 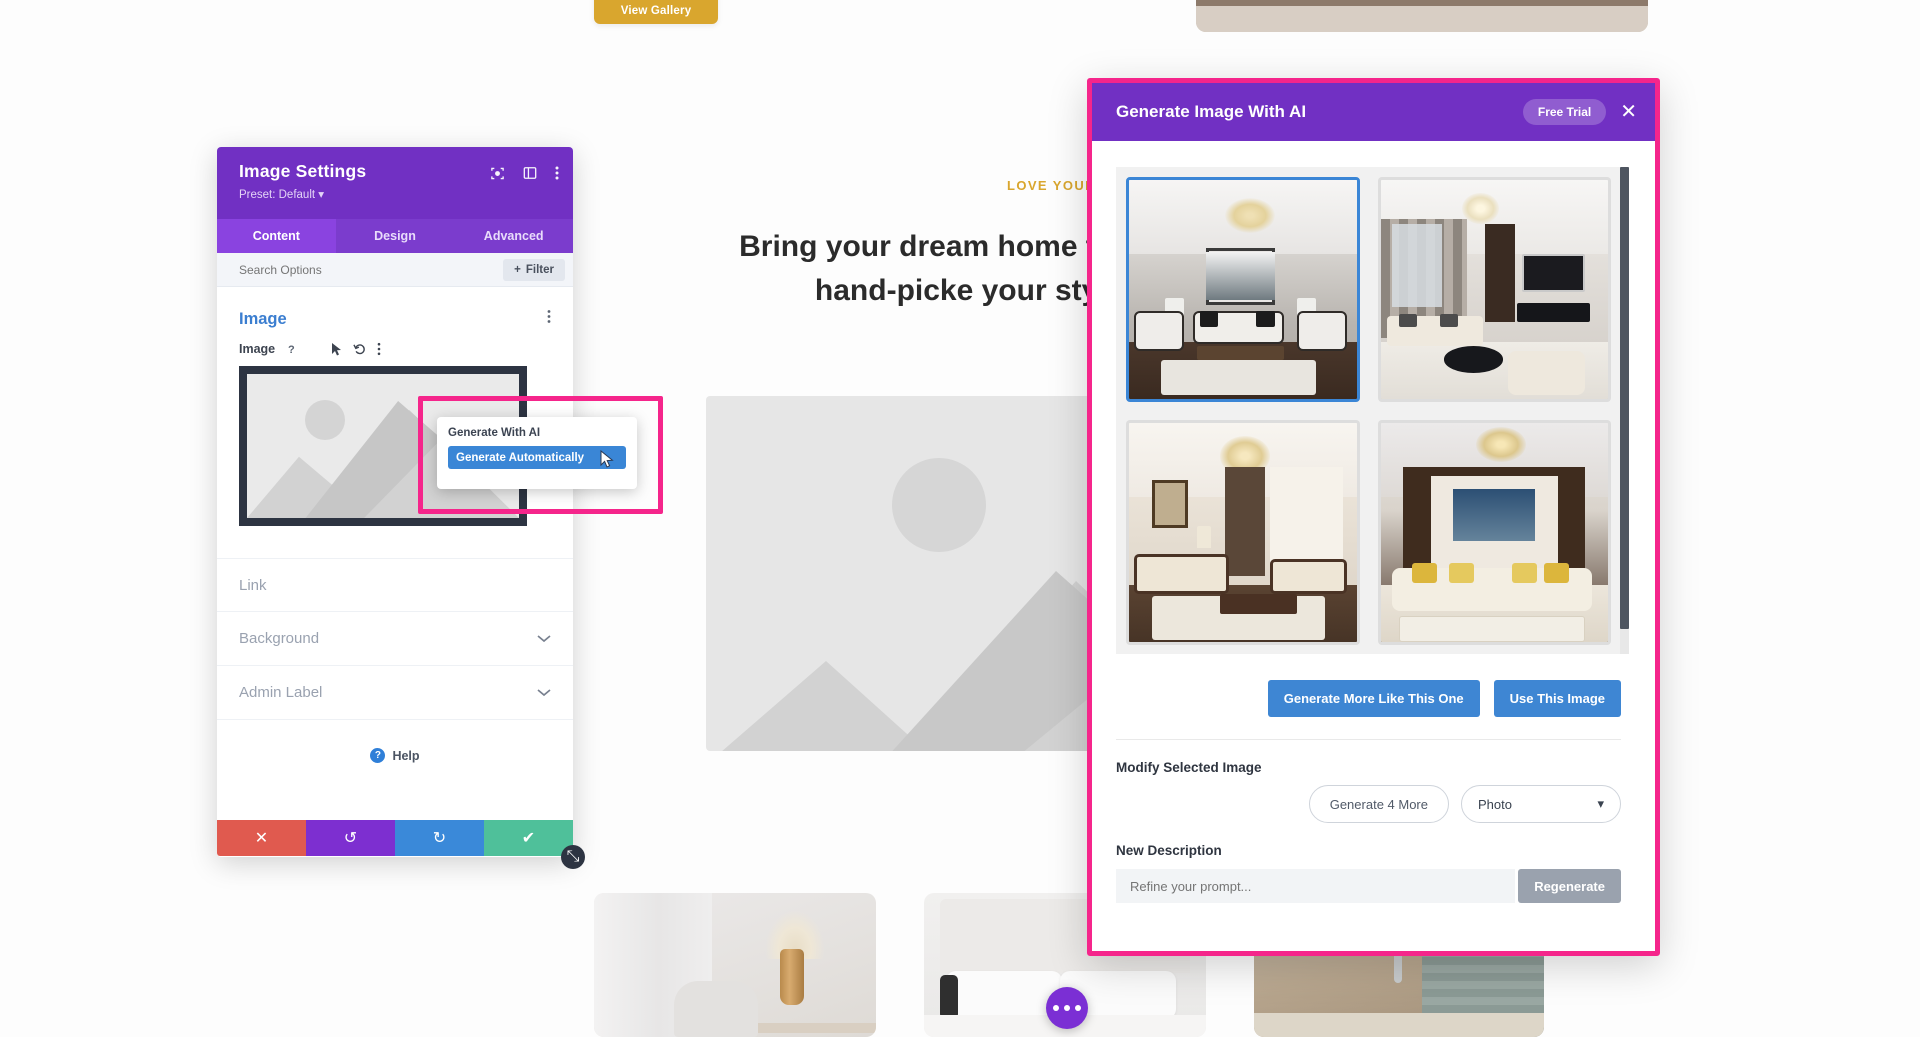 What do you see at coordinates (1373, 112) in the screenshot?
I see `ai-modal-header: Generate Image With AI Free Trial ✕` at bounding box center [1373, 112].